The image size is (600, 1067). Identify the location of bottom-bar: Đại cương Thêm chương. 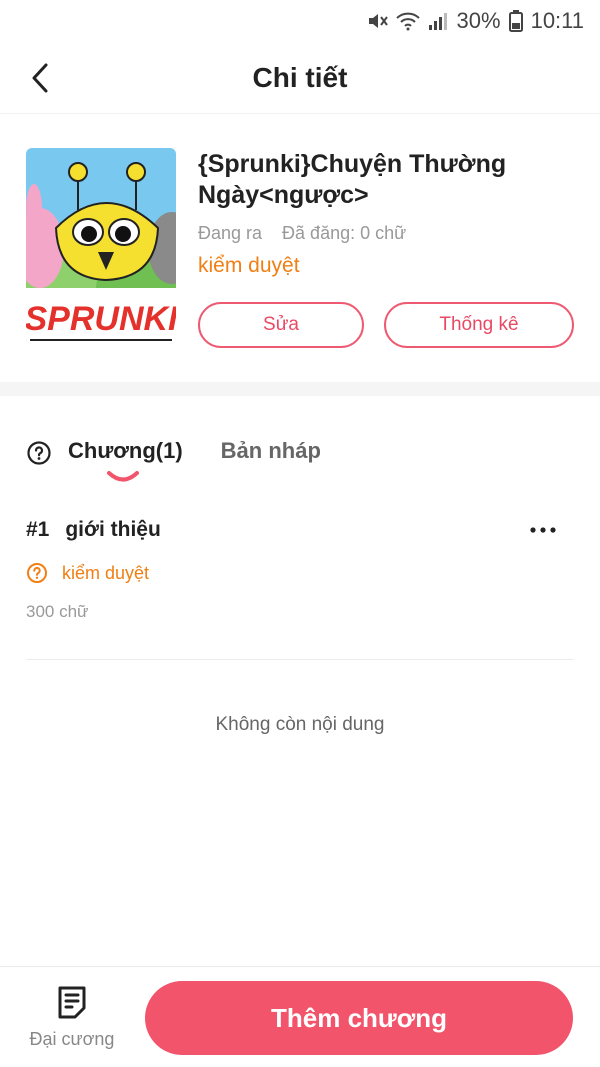
(300, 1016).